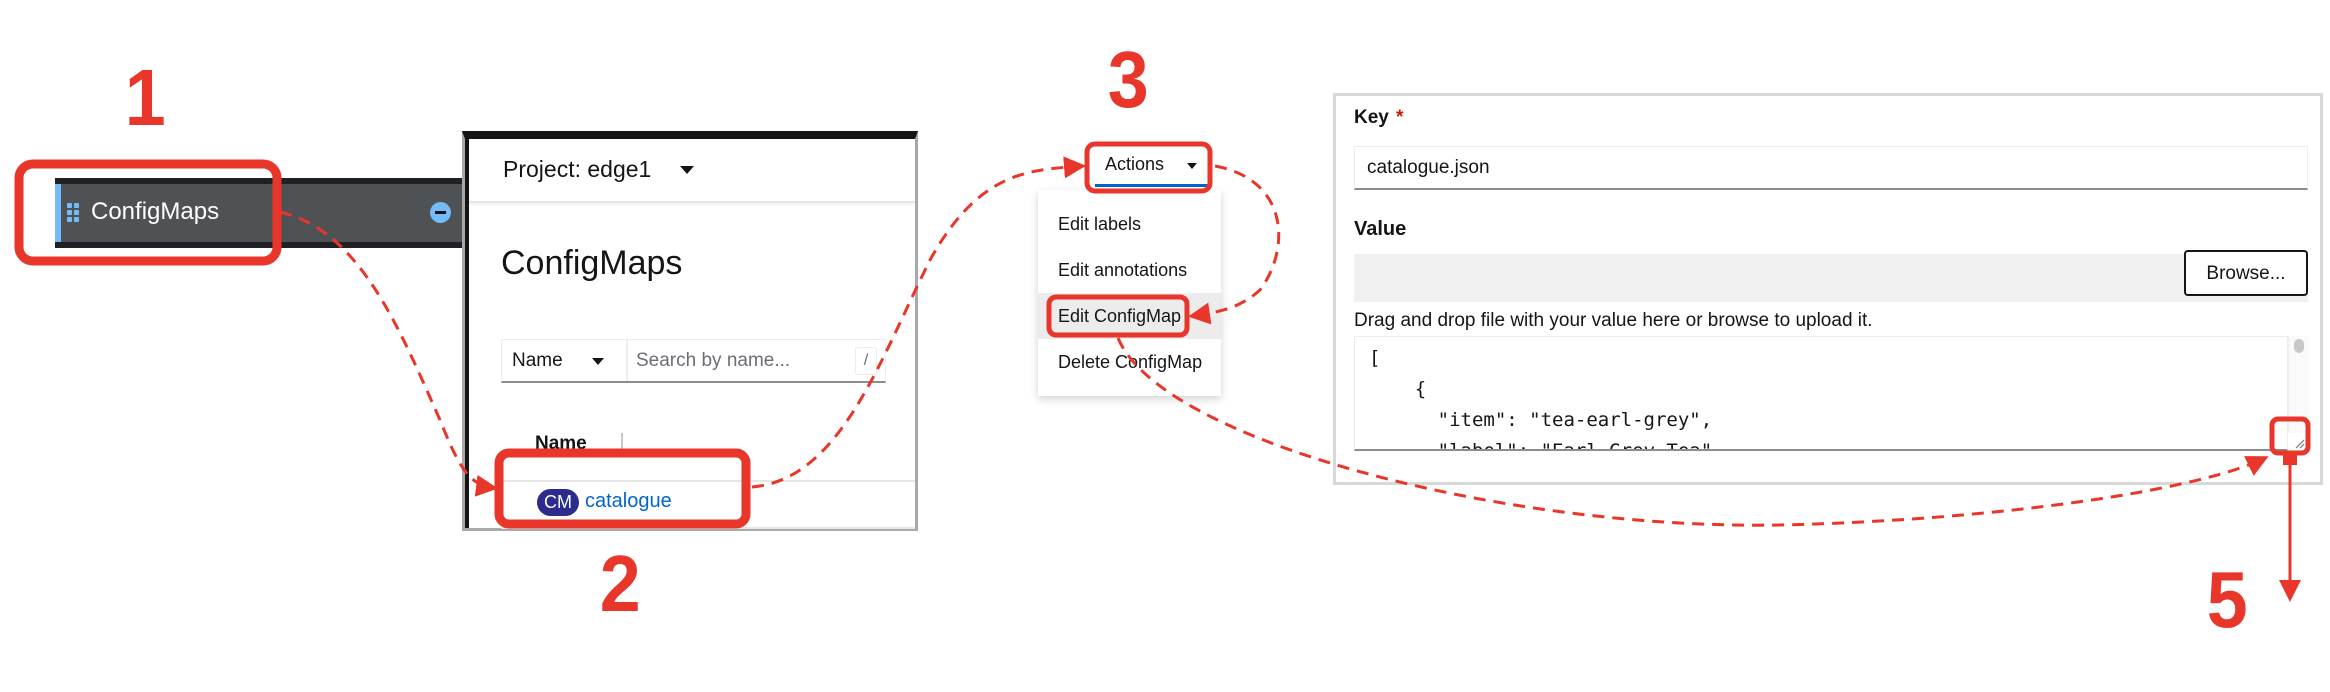  What do you see at coordinates (155, 211) in the screenshot?
I see `sidebar-item-label: ConfigMaps` at bounding box center [155, 211].